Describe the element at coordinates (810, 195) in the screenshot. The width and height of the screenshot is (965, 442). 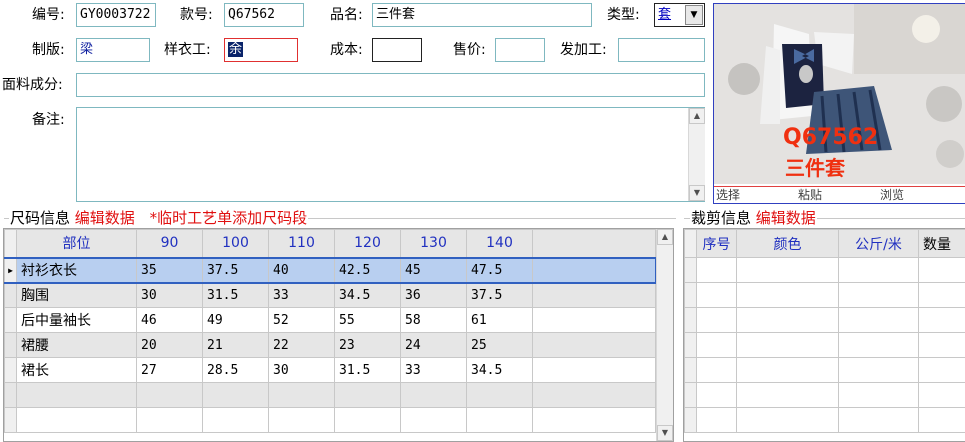
I see `photo-paste-button: 粘贴` at that location.